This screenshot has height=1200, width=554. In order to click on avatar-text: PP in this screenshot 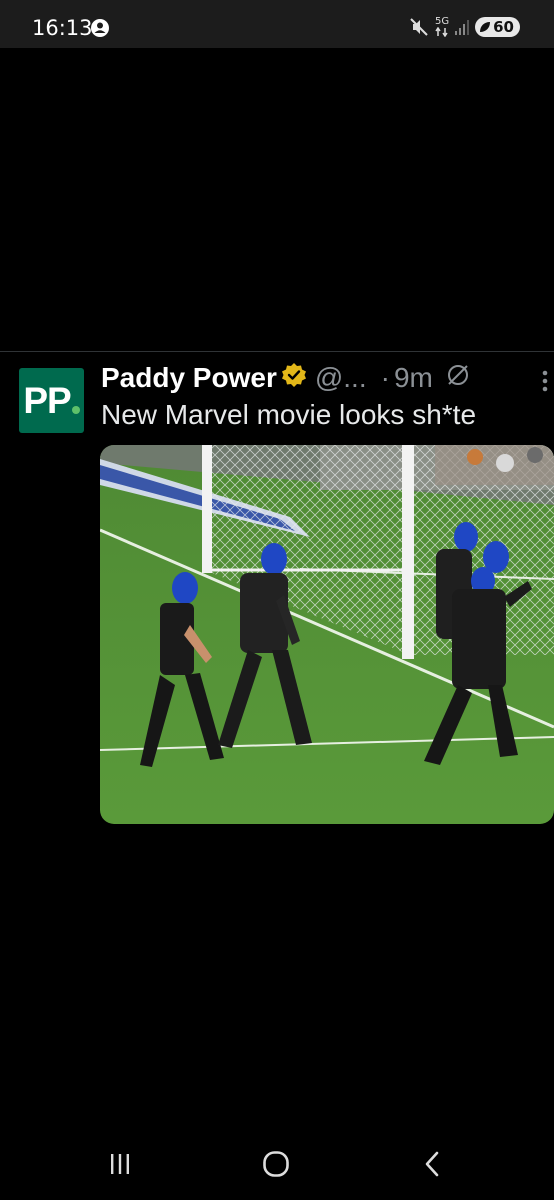, I will do `click(47, 400)`.